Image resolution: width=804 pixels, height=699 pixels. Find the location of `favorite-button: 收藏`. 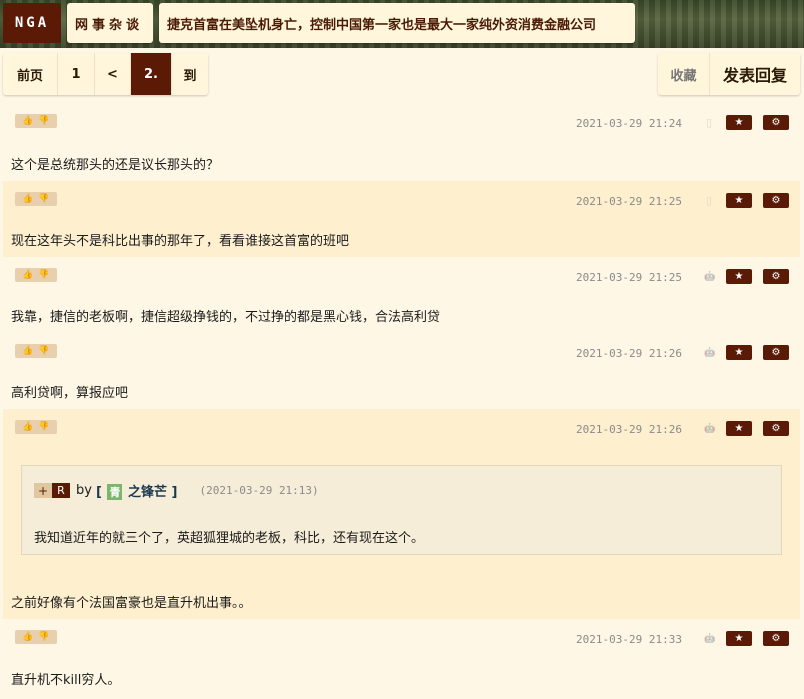

favorite-button: 收藏 is located at coordinates (684, 74).